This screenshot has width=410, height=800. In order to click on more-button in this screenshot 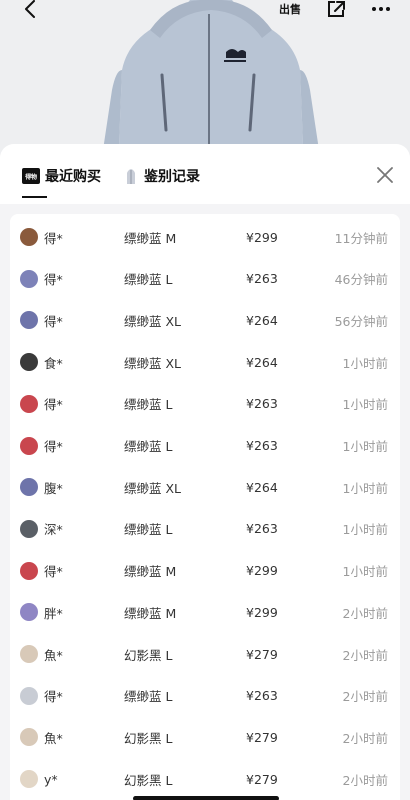, I will do `click(381, 9)`.